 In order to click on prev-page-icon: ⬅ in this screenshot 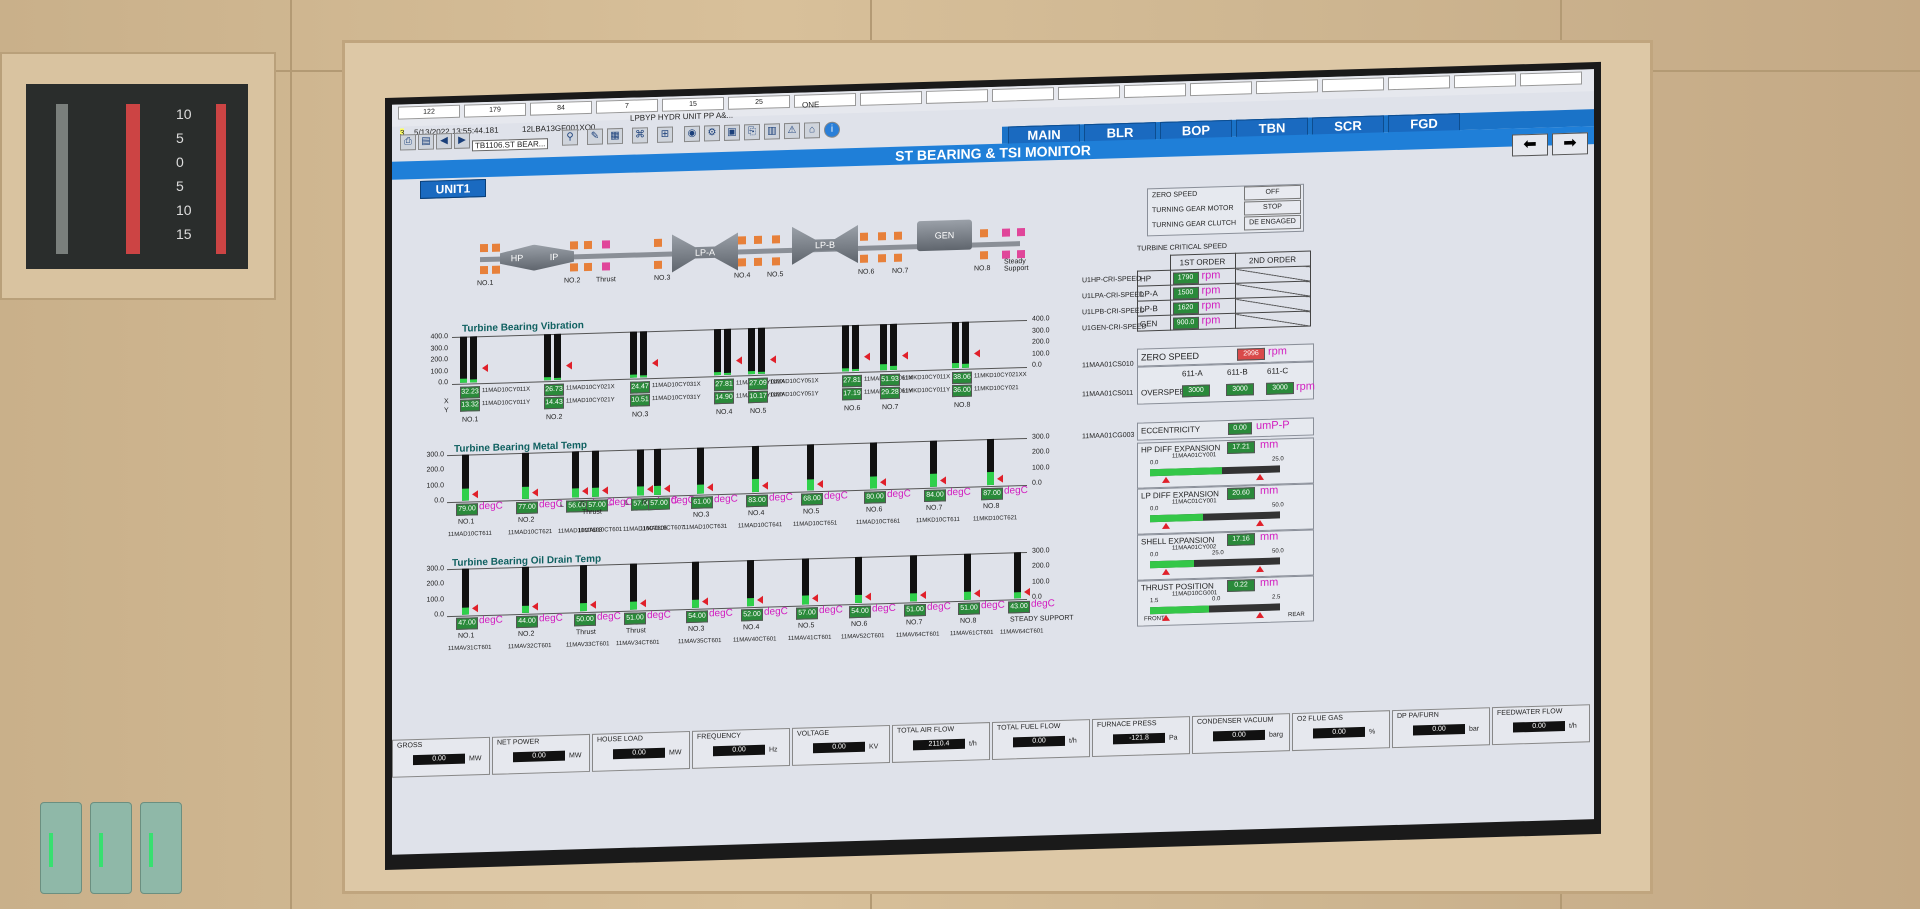, I will do `click(1530, 145)`.